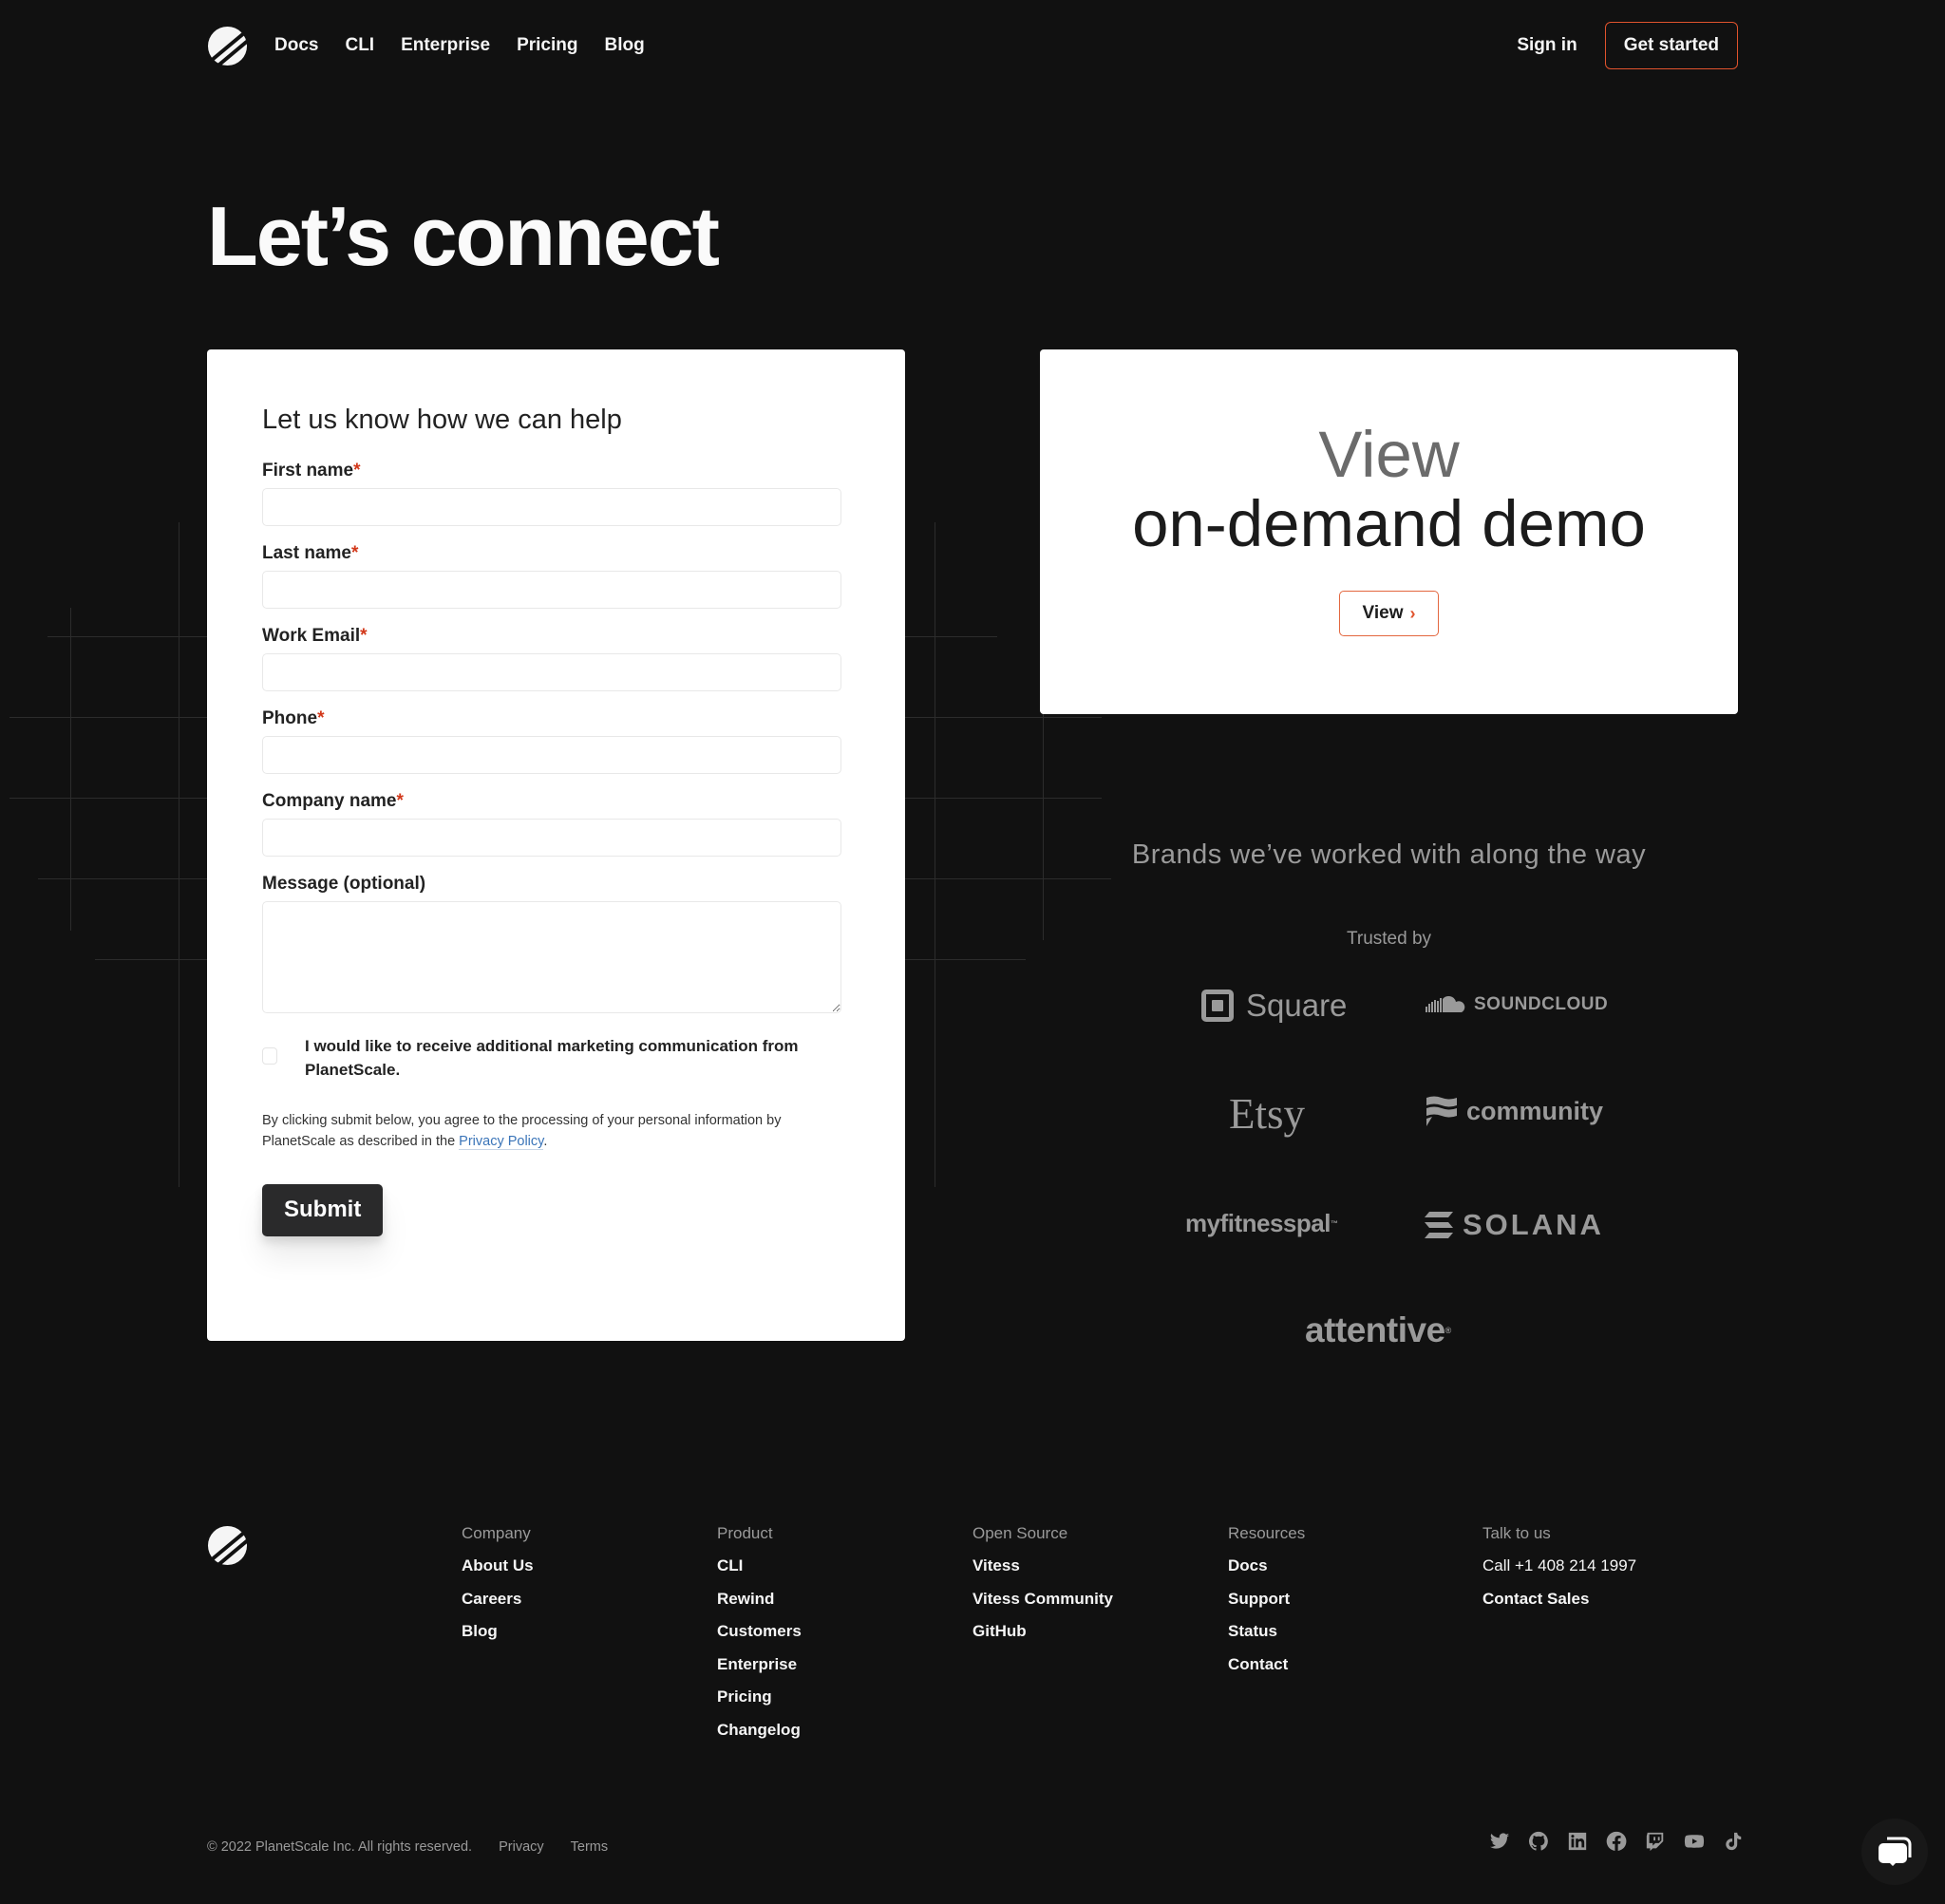 This screenshot has height=1904, width=1945. I want to click on last-name-input, so click(551, 590).